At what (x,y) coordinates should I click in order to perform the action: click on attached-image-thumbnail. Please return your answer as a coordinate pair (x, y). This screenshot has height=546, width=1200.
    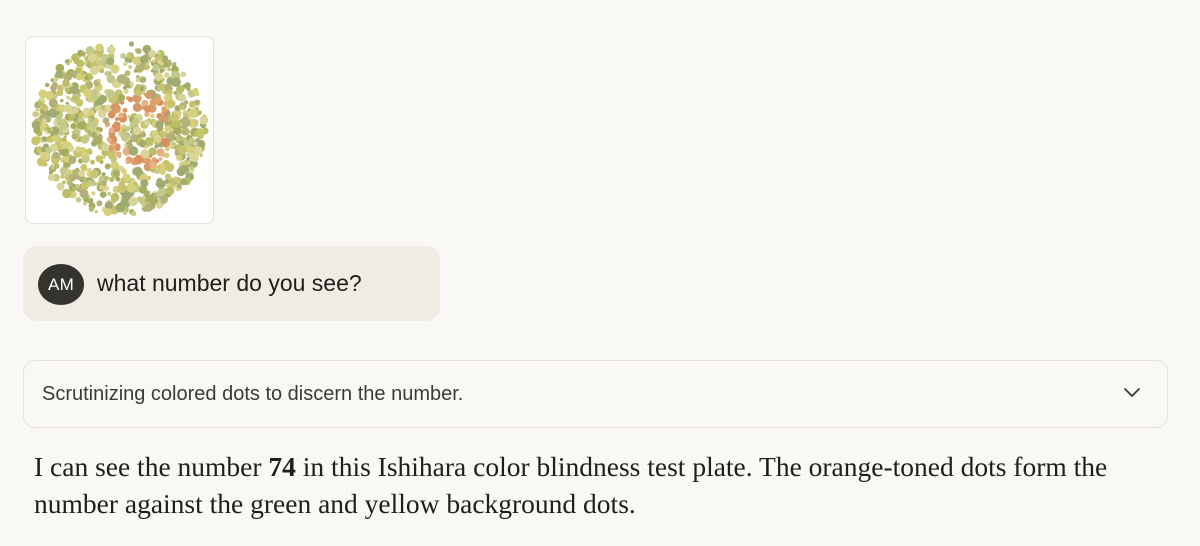
    Looking at the image, I should click on (119, 130).